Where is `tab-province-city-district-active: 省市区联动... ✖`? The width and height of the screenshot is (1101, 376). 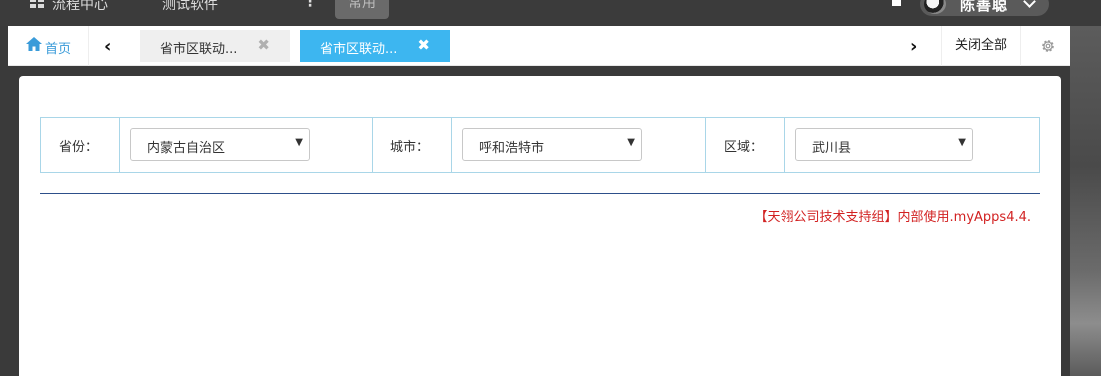 tab-province-city-district-active: 省市区联动... ✖ is located at coordinates (375, 46).